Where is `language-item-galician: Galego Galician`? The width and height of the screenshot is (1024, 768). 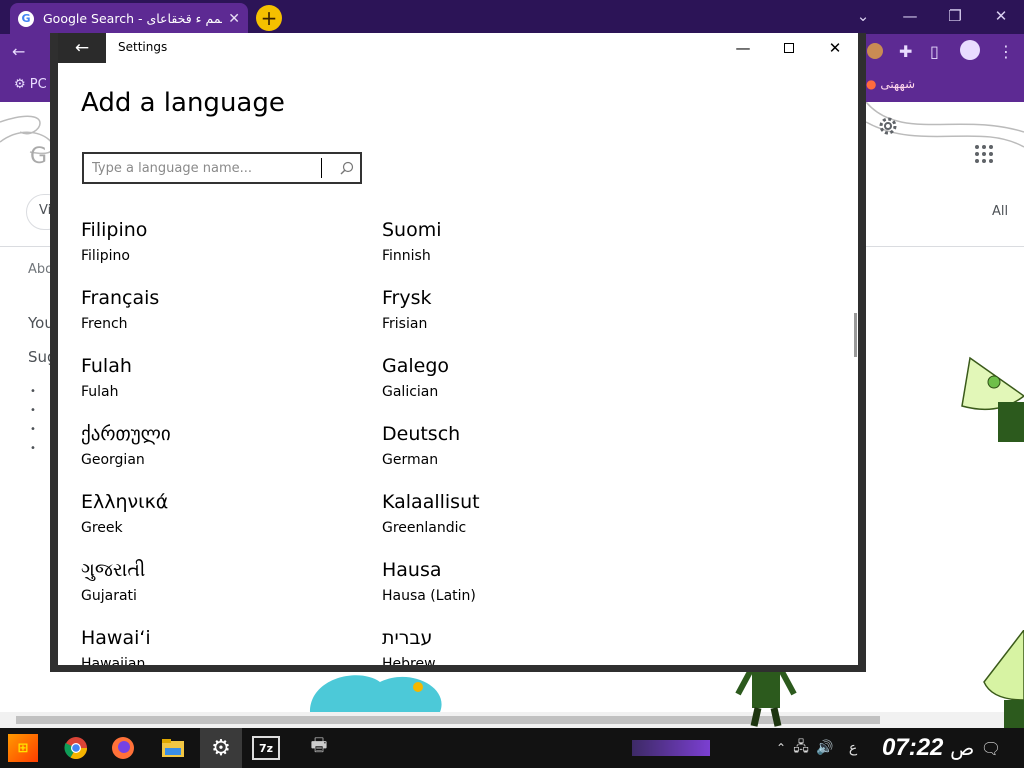 language-item-galician: Galego Galician is located at coordinates (522, 385).